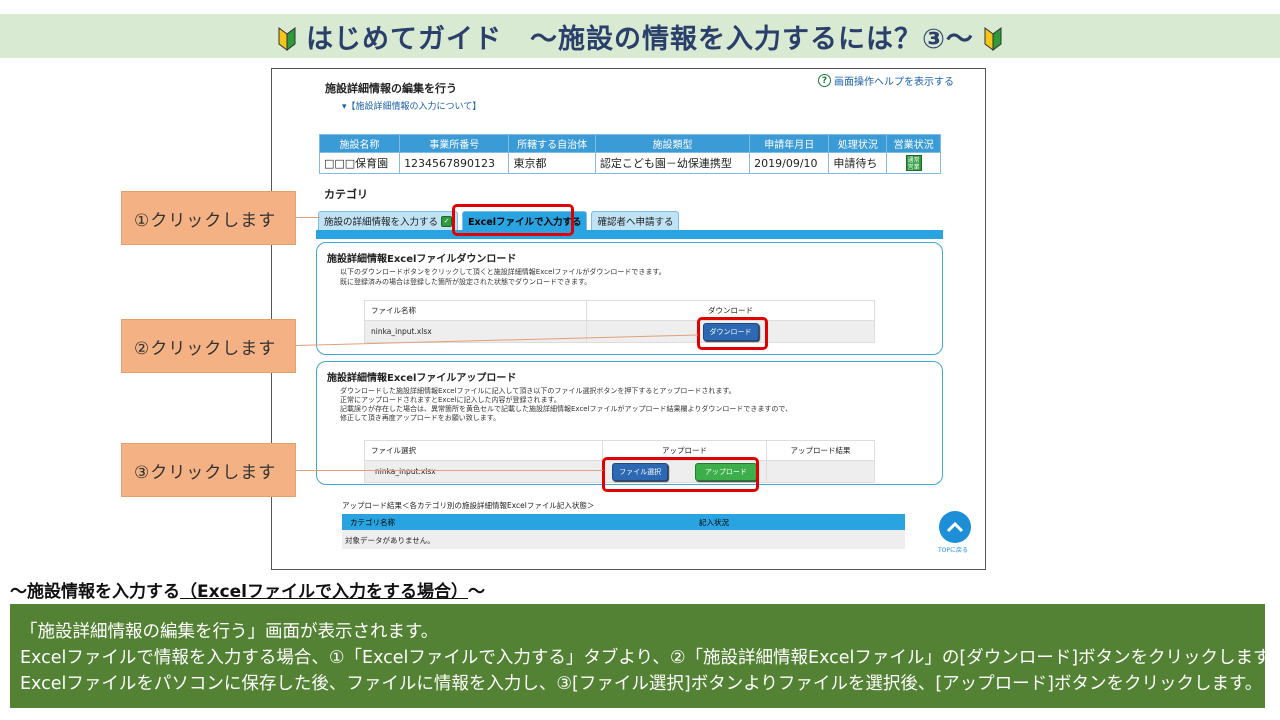 This screenshot has height=720, width=1280. Describe the element at coordinates (483, 450) in the screenshot. I see `table-header: ファイル選択` at that location.